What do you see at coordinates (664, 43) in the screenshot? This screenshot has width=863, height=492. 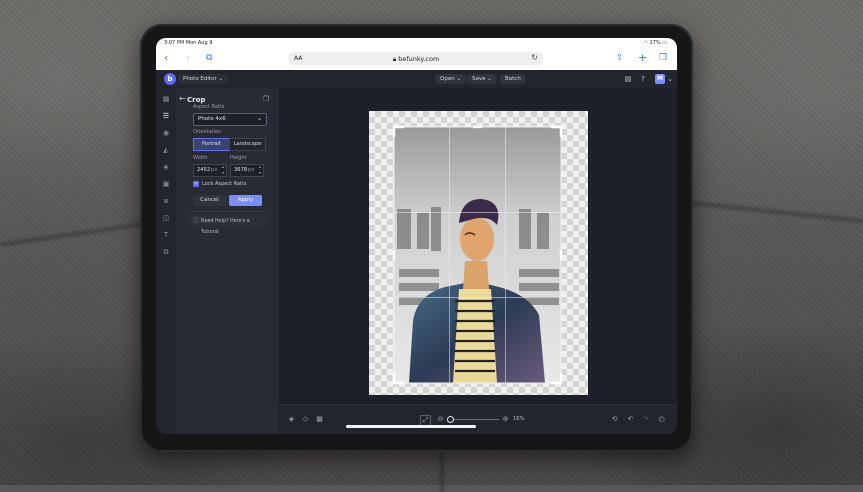 I see `battery-icon: ▭` at bounding box center [664, 43].